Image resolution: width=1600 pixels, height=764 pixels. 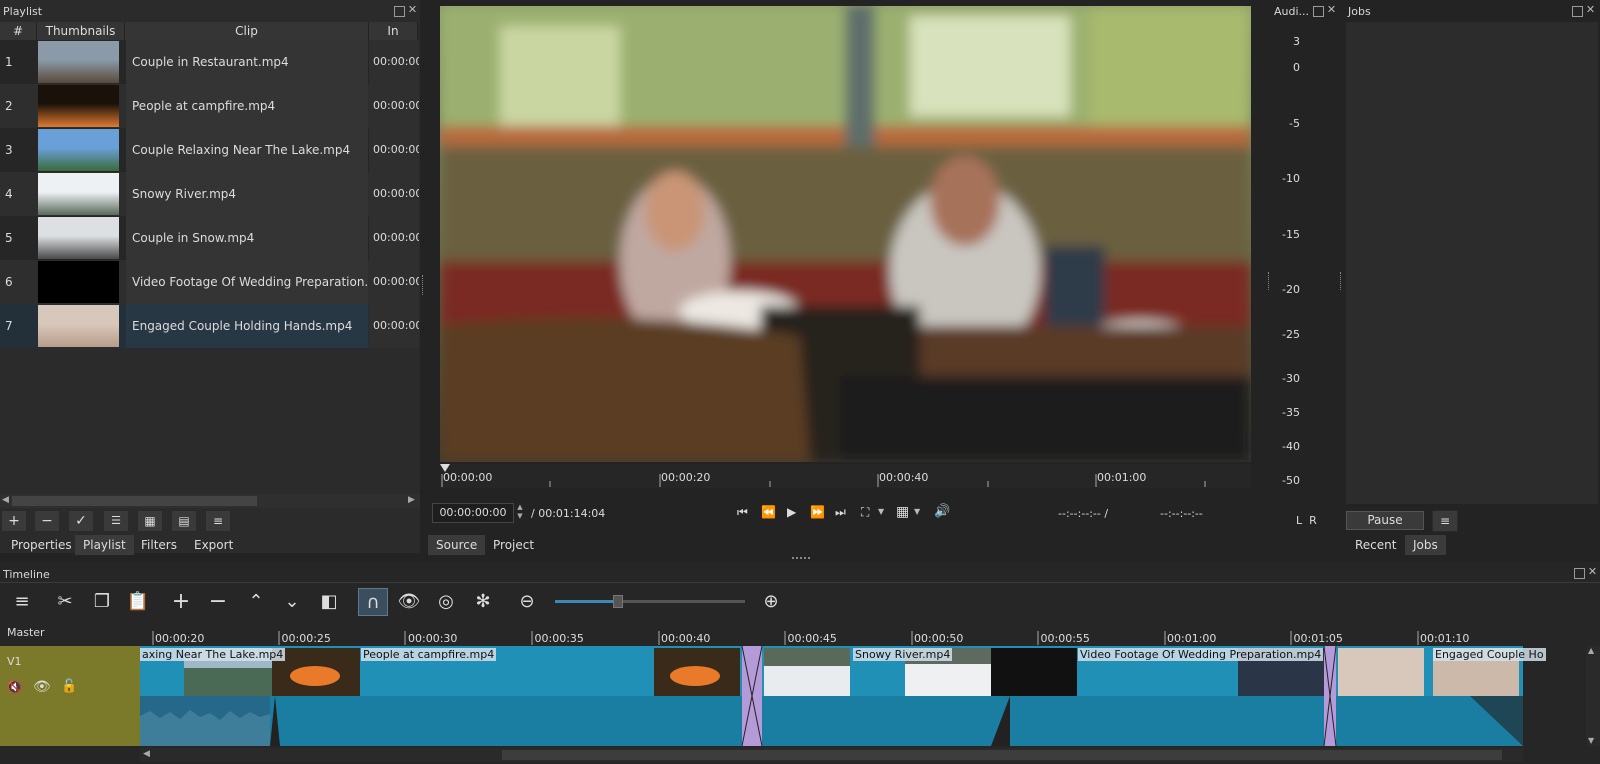 What do you see at coordinates (81, 521) in the screenshot?
I see `checkmark-icon: ✓` at bounding box center [81, 521].